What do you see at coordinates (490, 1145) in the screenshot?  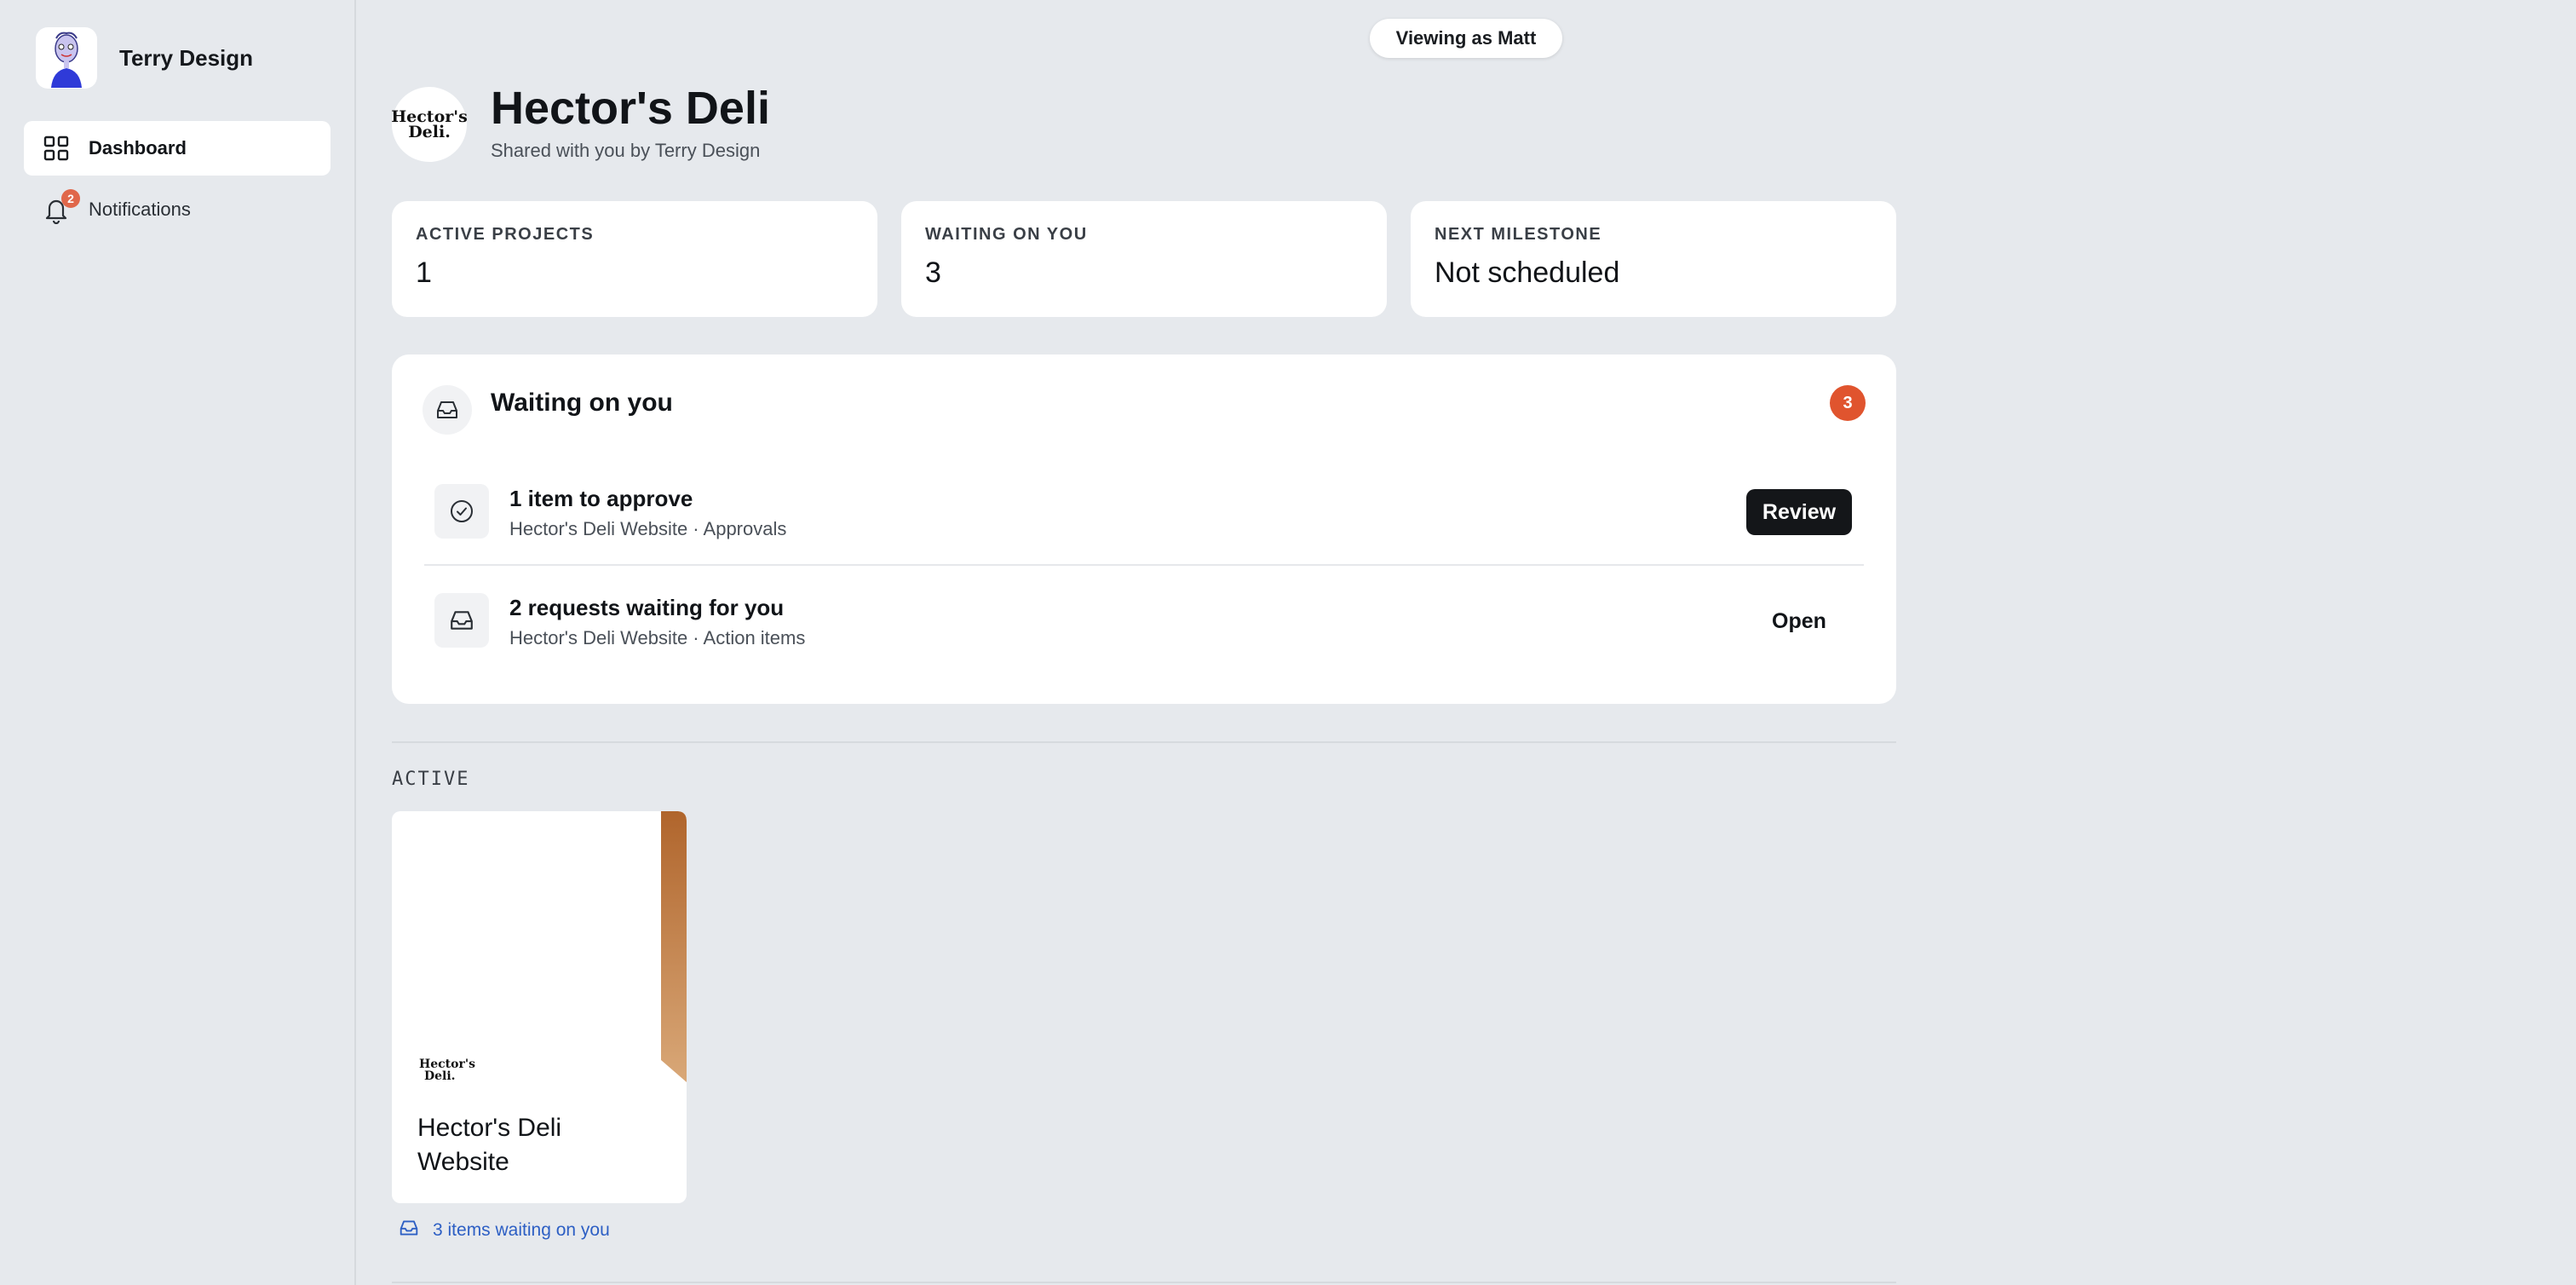 I see `project-name: Hector's Deli Website` at bounding box center [490, 1145].